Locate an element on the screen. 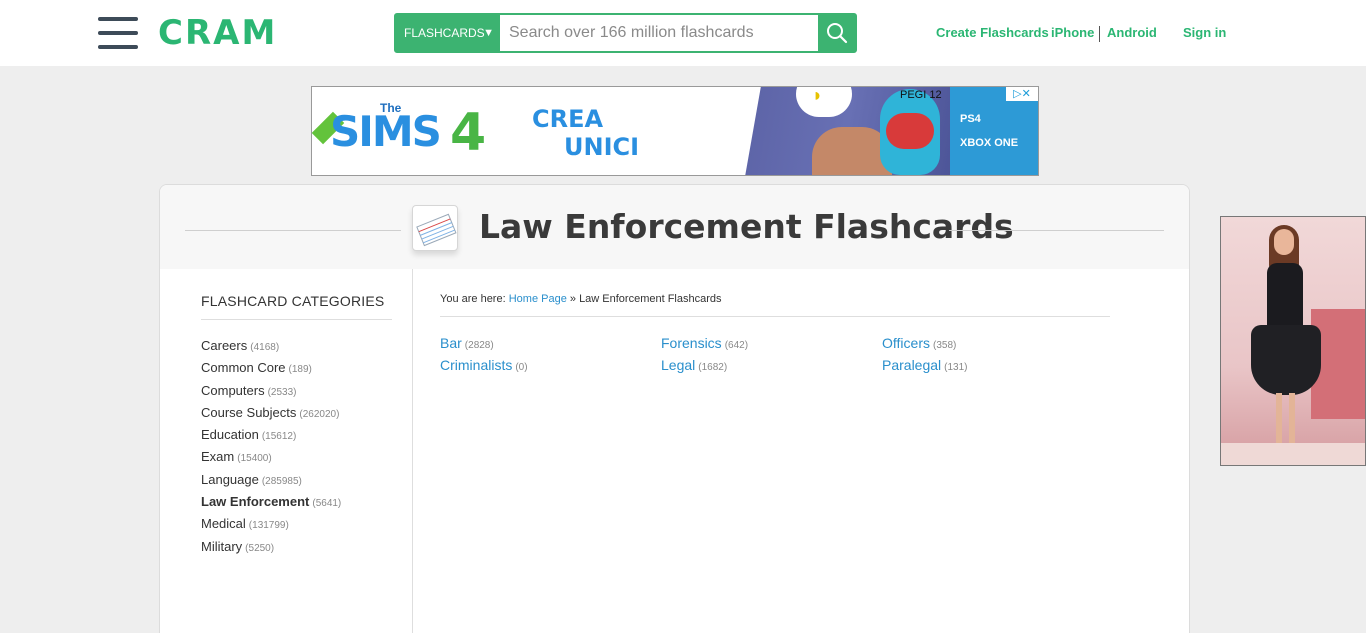 This screenshot has width=1366, height=633. category-label: Language is located at coordinates (230, 479).